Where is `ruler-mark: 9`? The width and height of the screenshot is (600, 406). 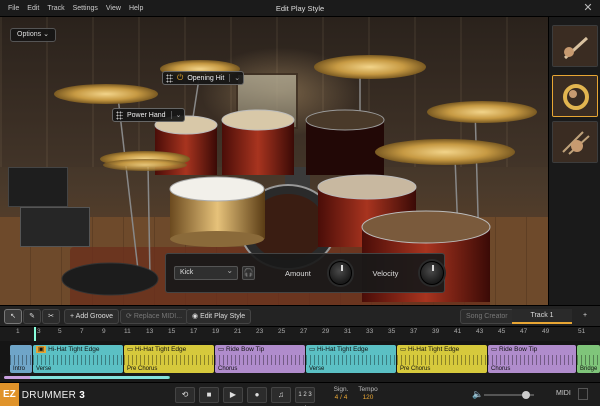 ruler-mark: 9 is located at coordinates (104, 331).